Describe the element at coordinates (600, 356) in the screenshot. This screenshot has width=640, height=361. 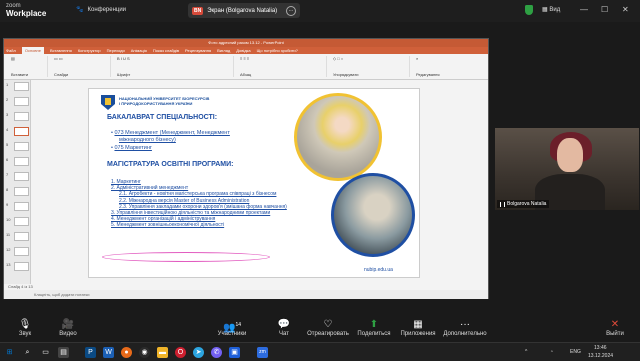
I see `clock-date: 13.12.2024` at that location.